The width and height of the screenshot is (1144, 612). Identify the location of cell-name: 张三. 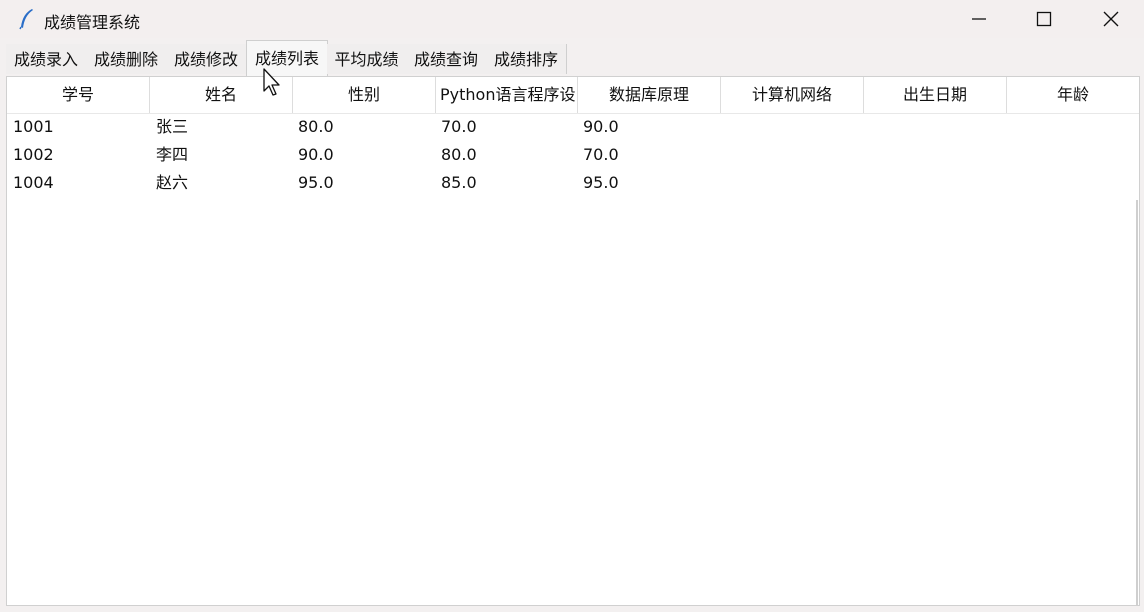
(172, 126).